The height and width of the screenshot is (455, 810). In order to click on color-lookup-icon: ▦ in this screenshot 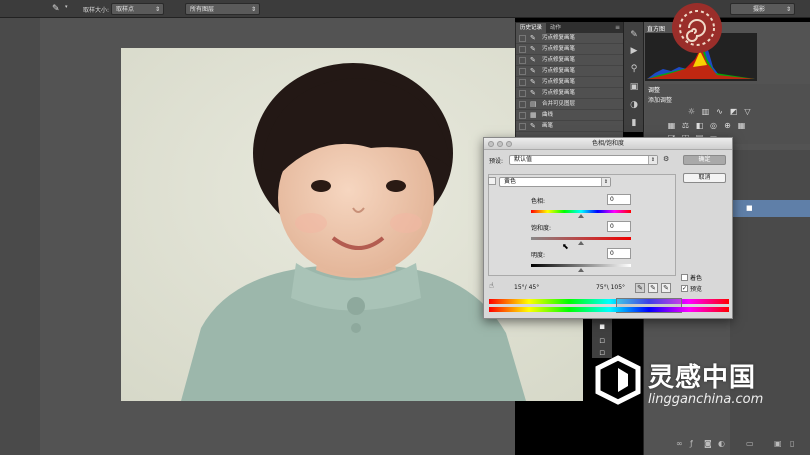, I will do `click(741, 126)`.